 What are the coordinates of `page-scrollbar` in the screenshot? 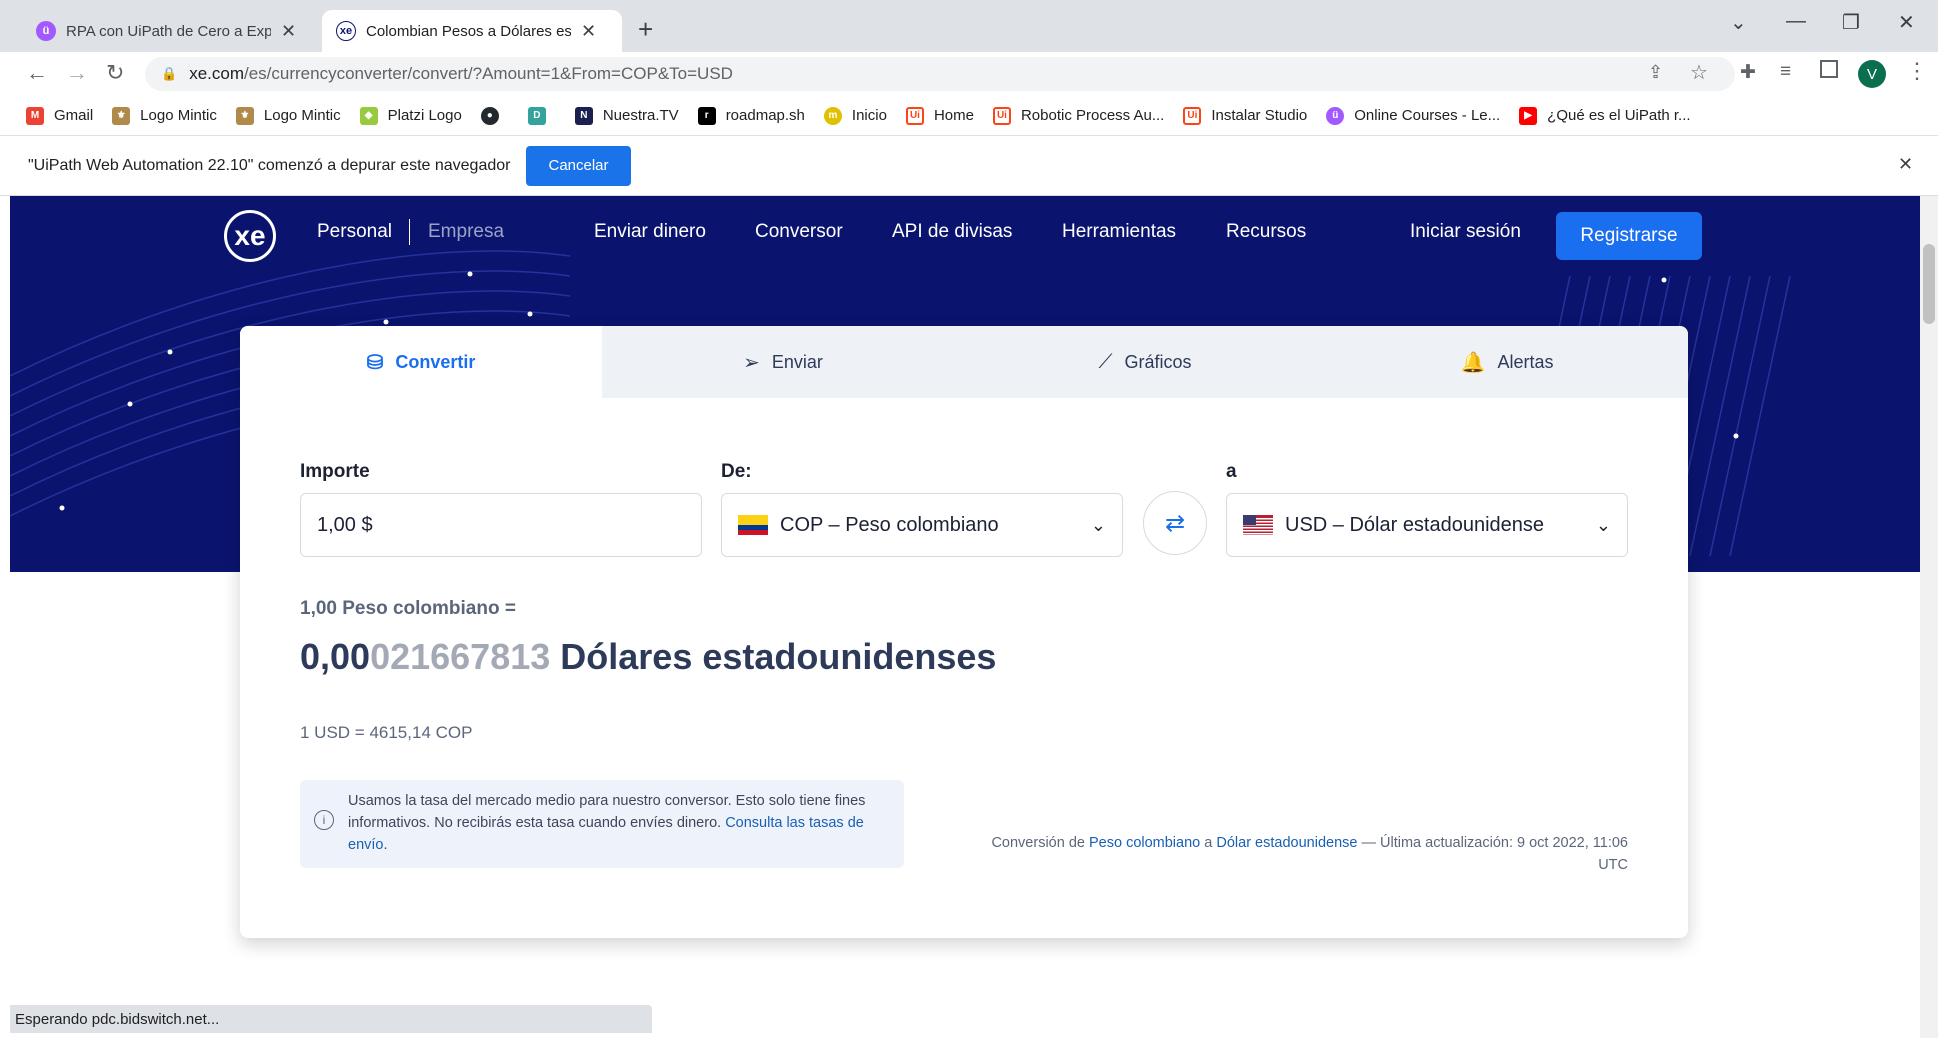 It's located at (1929, 617).